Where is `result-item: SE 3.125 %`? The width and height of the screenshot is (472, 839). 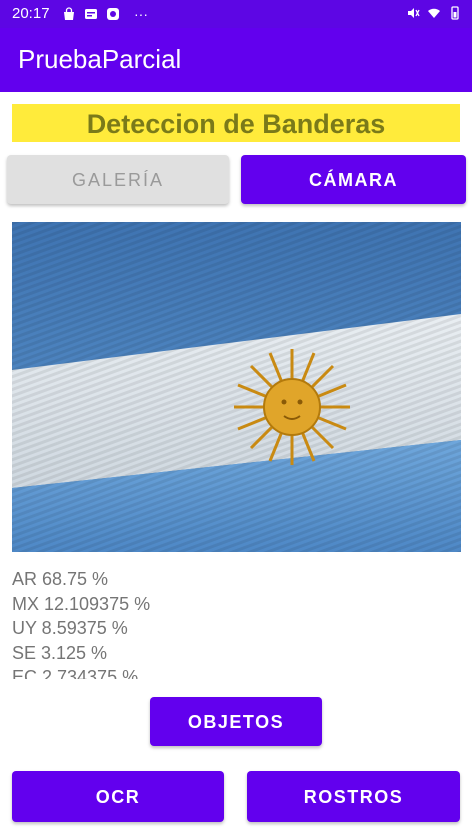
result-item: SE 3.125 % is located at coordinates (60, 652).